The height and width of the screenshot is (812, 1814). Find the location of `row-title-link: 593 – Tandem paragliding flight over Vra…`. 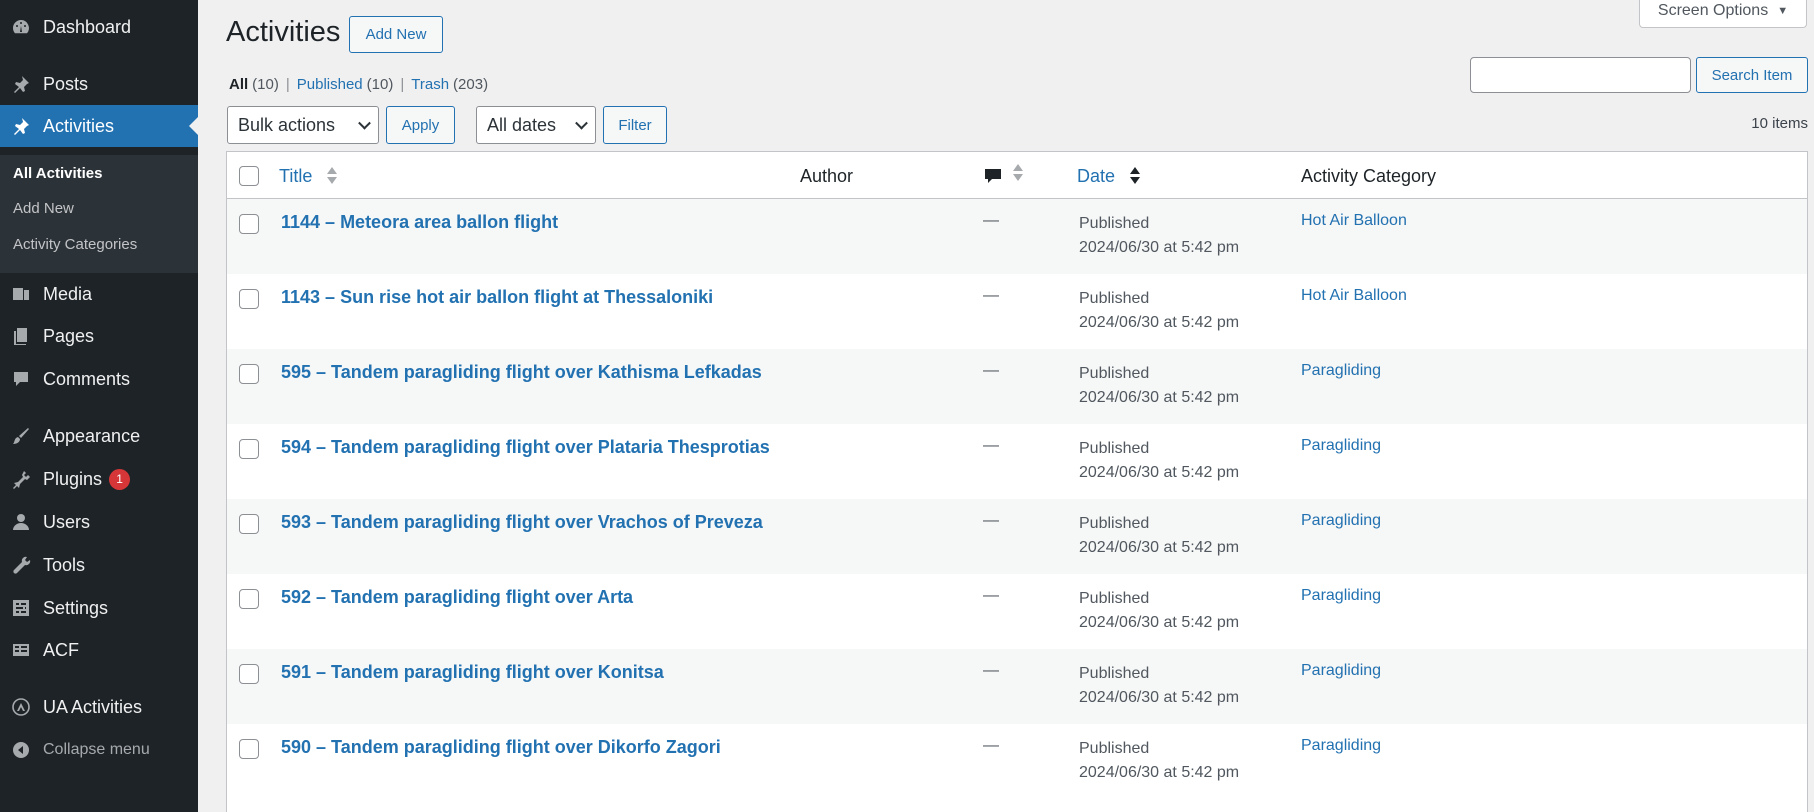

row-title-link: 593 – Tandem paragliding flight over Vra… is located at coordinates (522, 522).